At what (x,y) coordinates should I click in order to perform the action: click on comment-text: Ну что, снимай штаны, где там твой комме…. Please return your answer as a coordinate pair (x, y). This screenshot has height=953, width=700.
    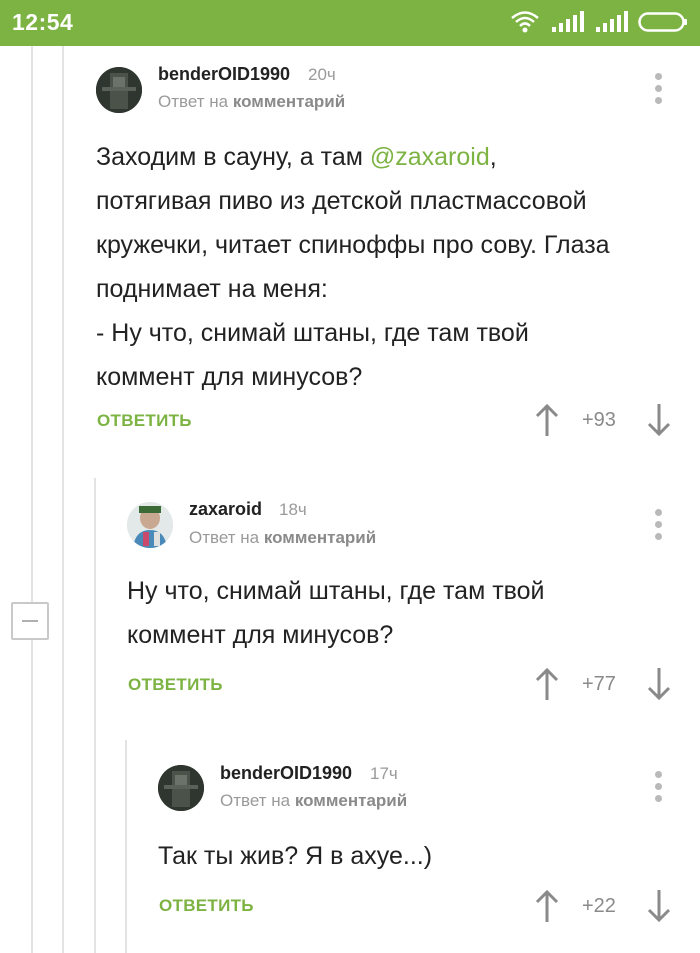
    Looking at the image, I should click on (336, 613).